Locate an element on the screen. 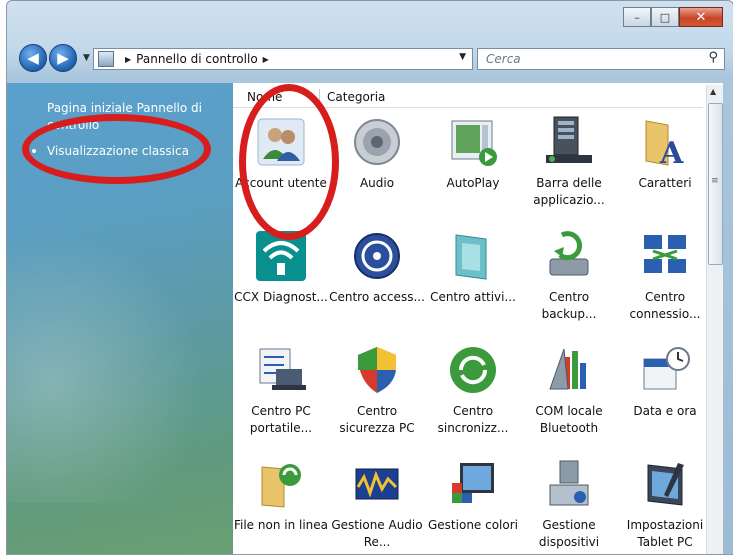 This screenshot has width=733, height=555. bluetooth-icon is located at coordinates (569, 370).